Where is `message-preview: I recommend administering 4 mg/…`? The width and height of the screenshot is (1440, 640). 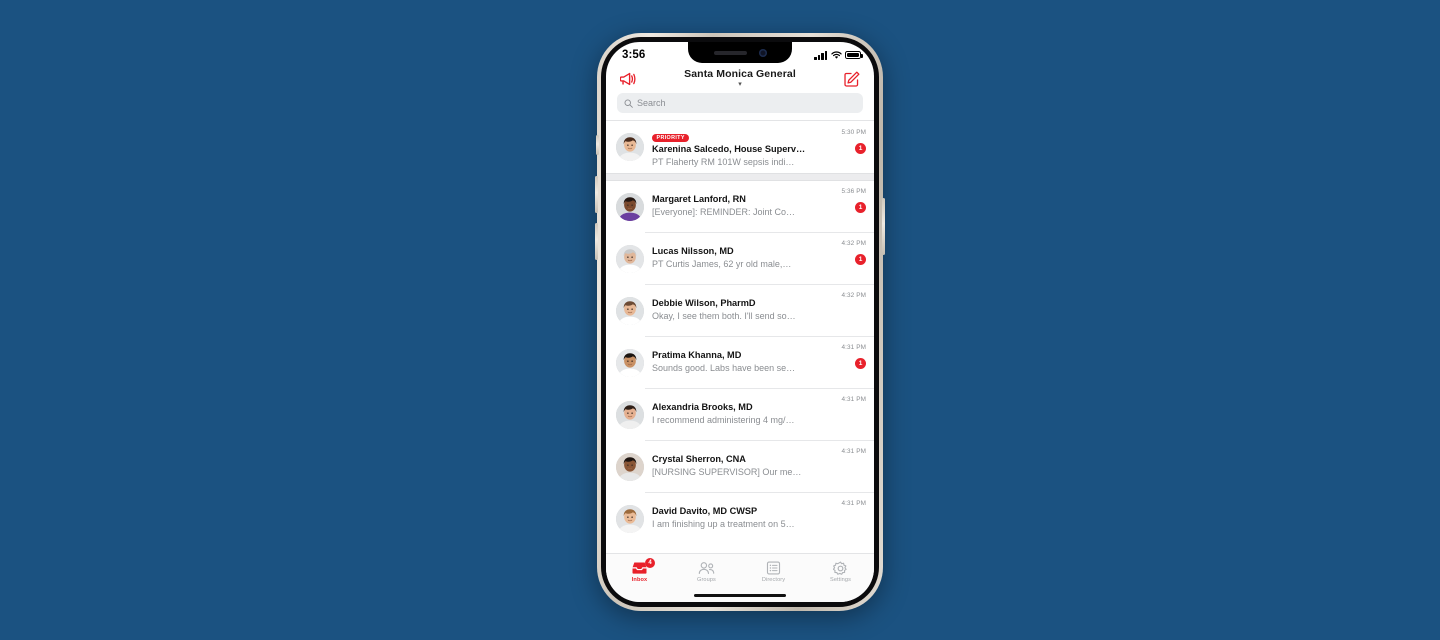
message-preview: I recommend administering 4 mg/… is located at coordinates (723, 419).